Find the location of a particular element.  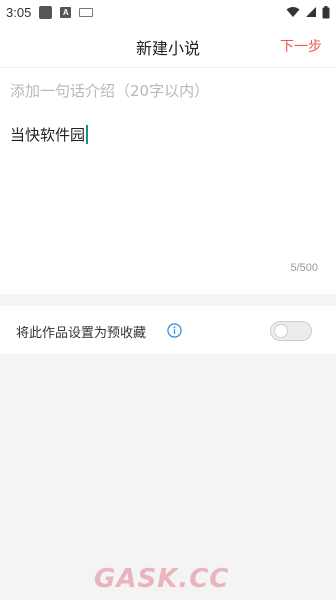

app-a-icon: A is located at coordinates (66, 12).